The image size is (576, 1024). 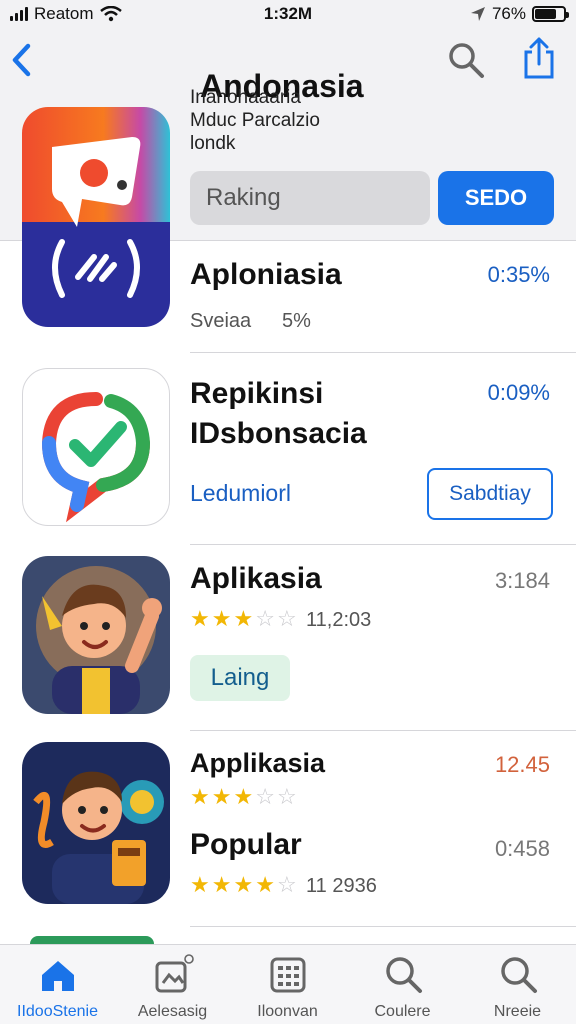 I want to click on action-button: Laing, so click(x=240, y=678).